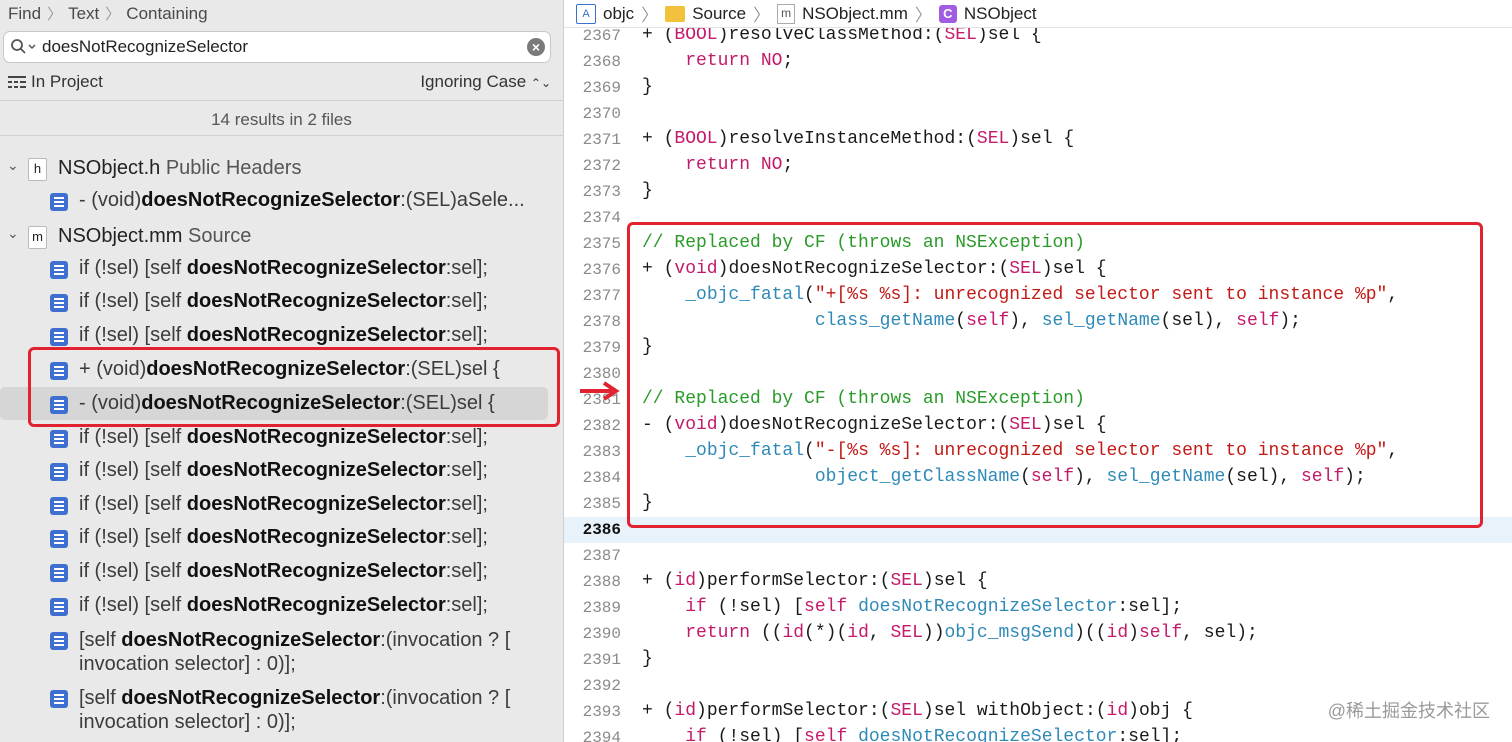  What do you see at coordinates (24, 14) in the screenshot?
I see `crumb-find: Find` at bounding box center [24, 14].